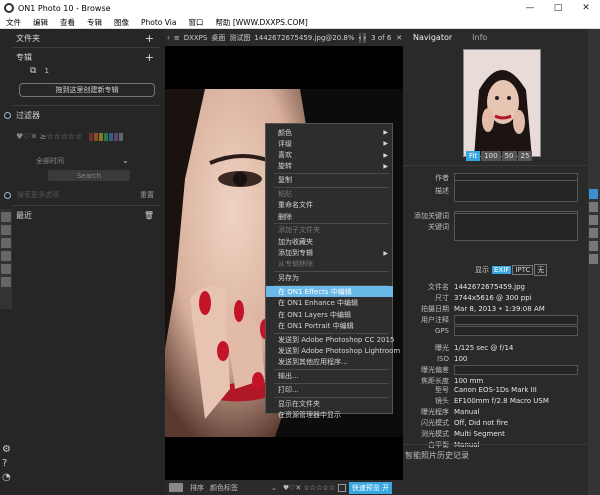 The image size is (600, 495). What do you see at coordinates (40, 22) in the screenshot?
I see `menu-edit: 编辑` at bounding box center [40, 22].